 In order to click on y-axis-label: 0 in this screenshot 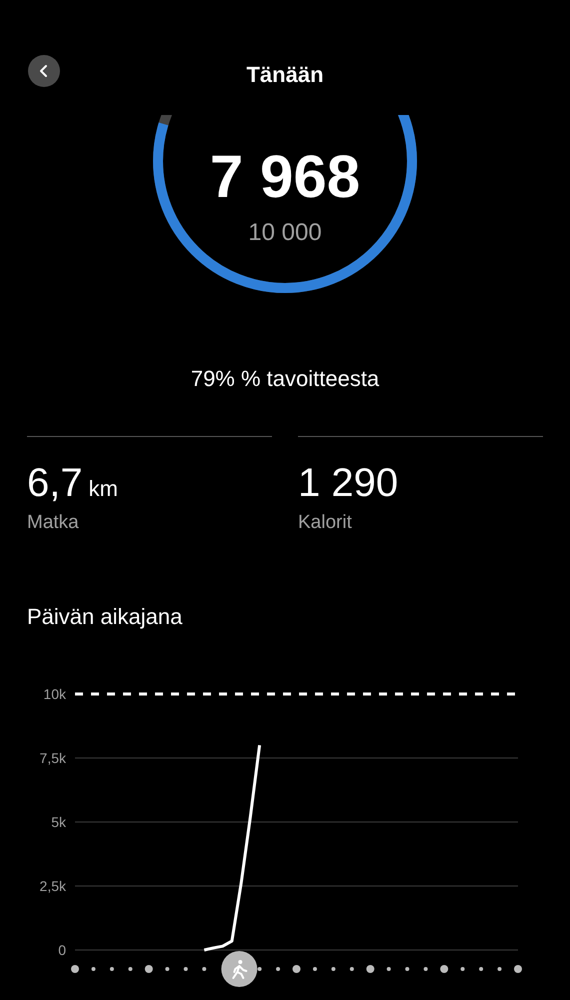, I will do `click(62, 950)`.